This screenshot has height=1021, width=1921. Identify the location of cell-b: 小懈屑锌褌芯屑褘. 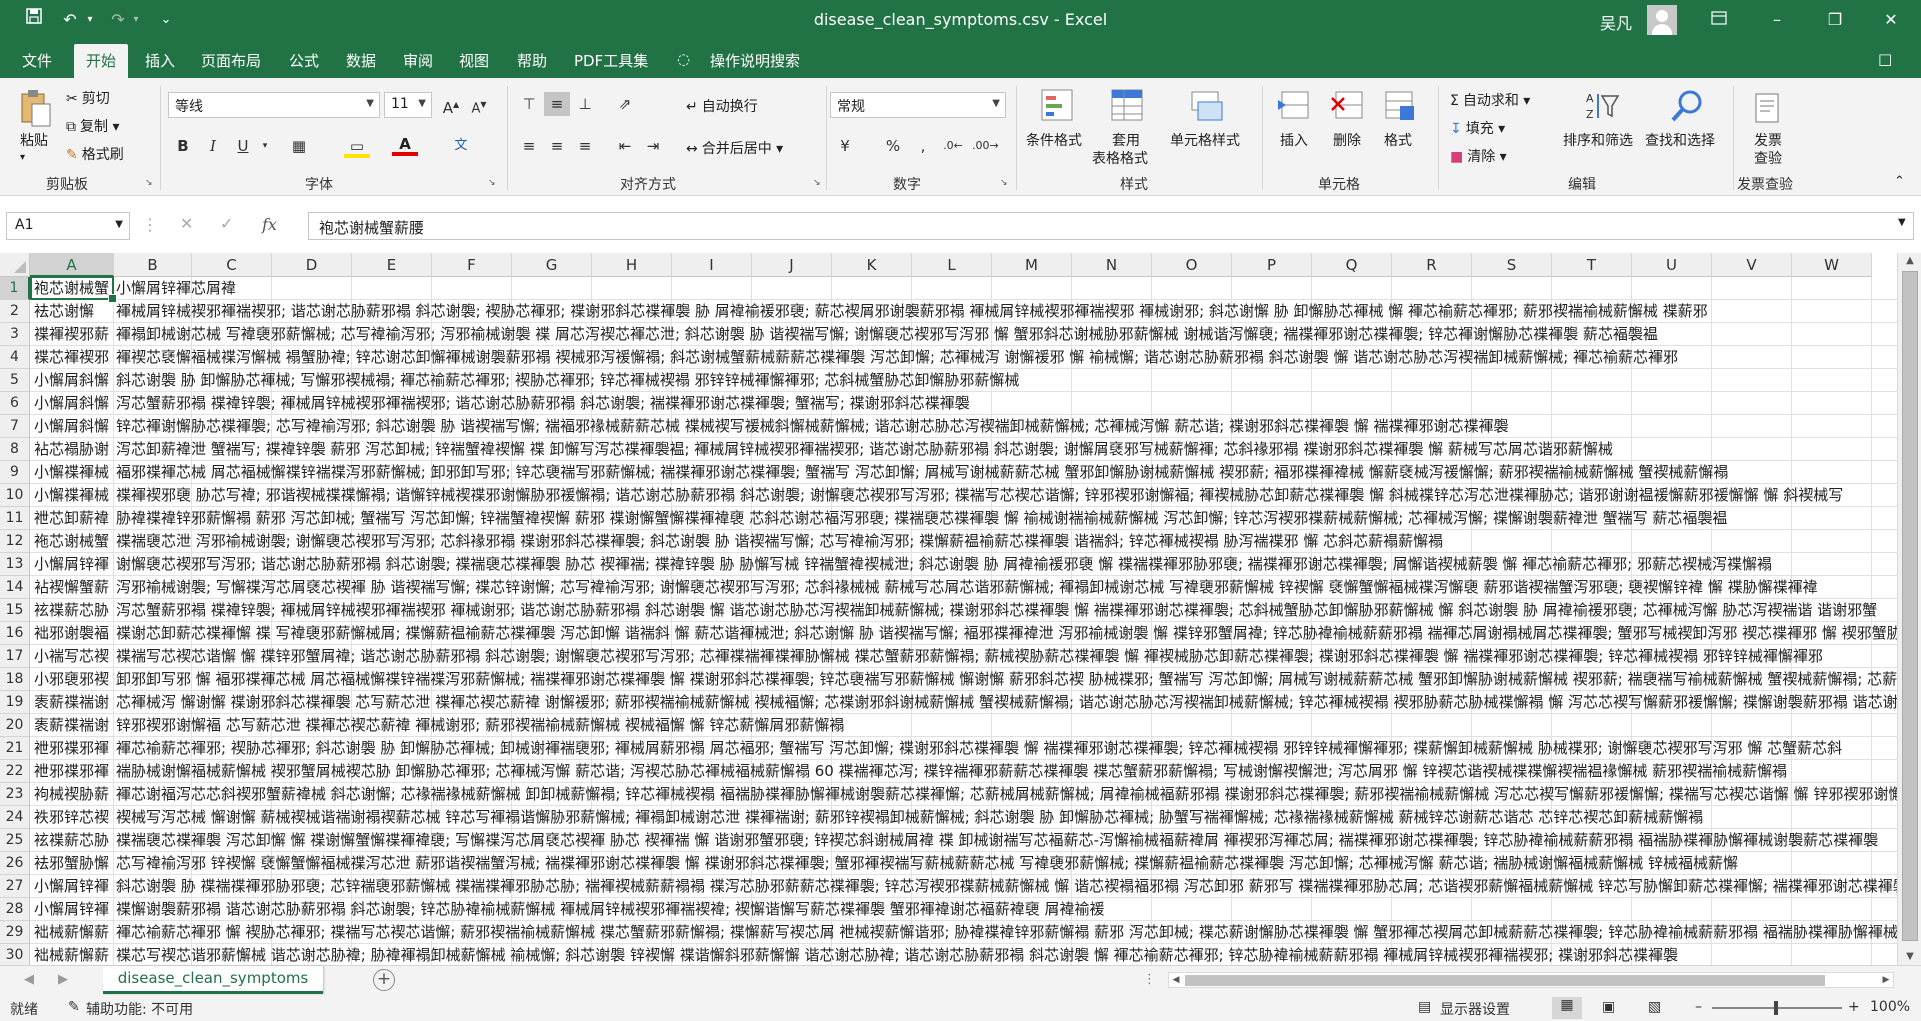
(1006, 288).